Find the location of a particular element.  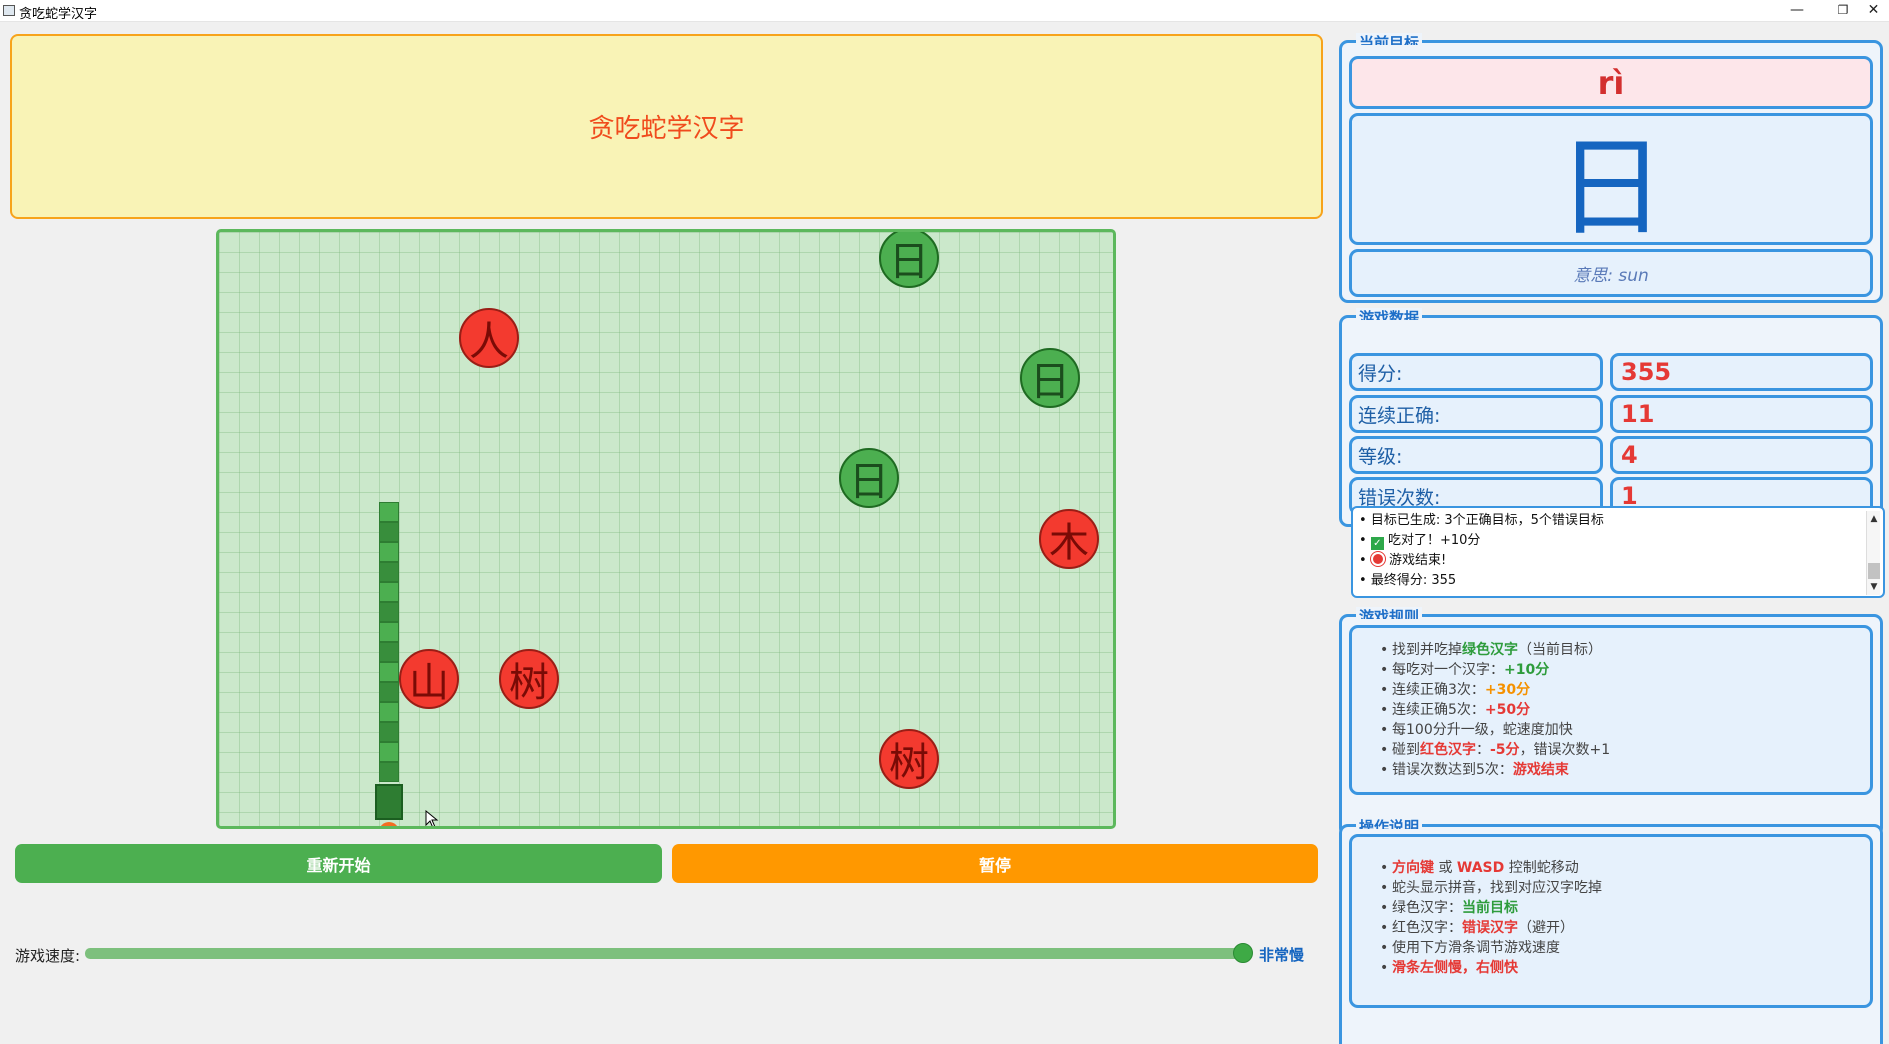

speed-slider-track is located at coordinates (665, 953).